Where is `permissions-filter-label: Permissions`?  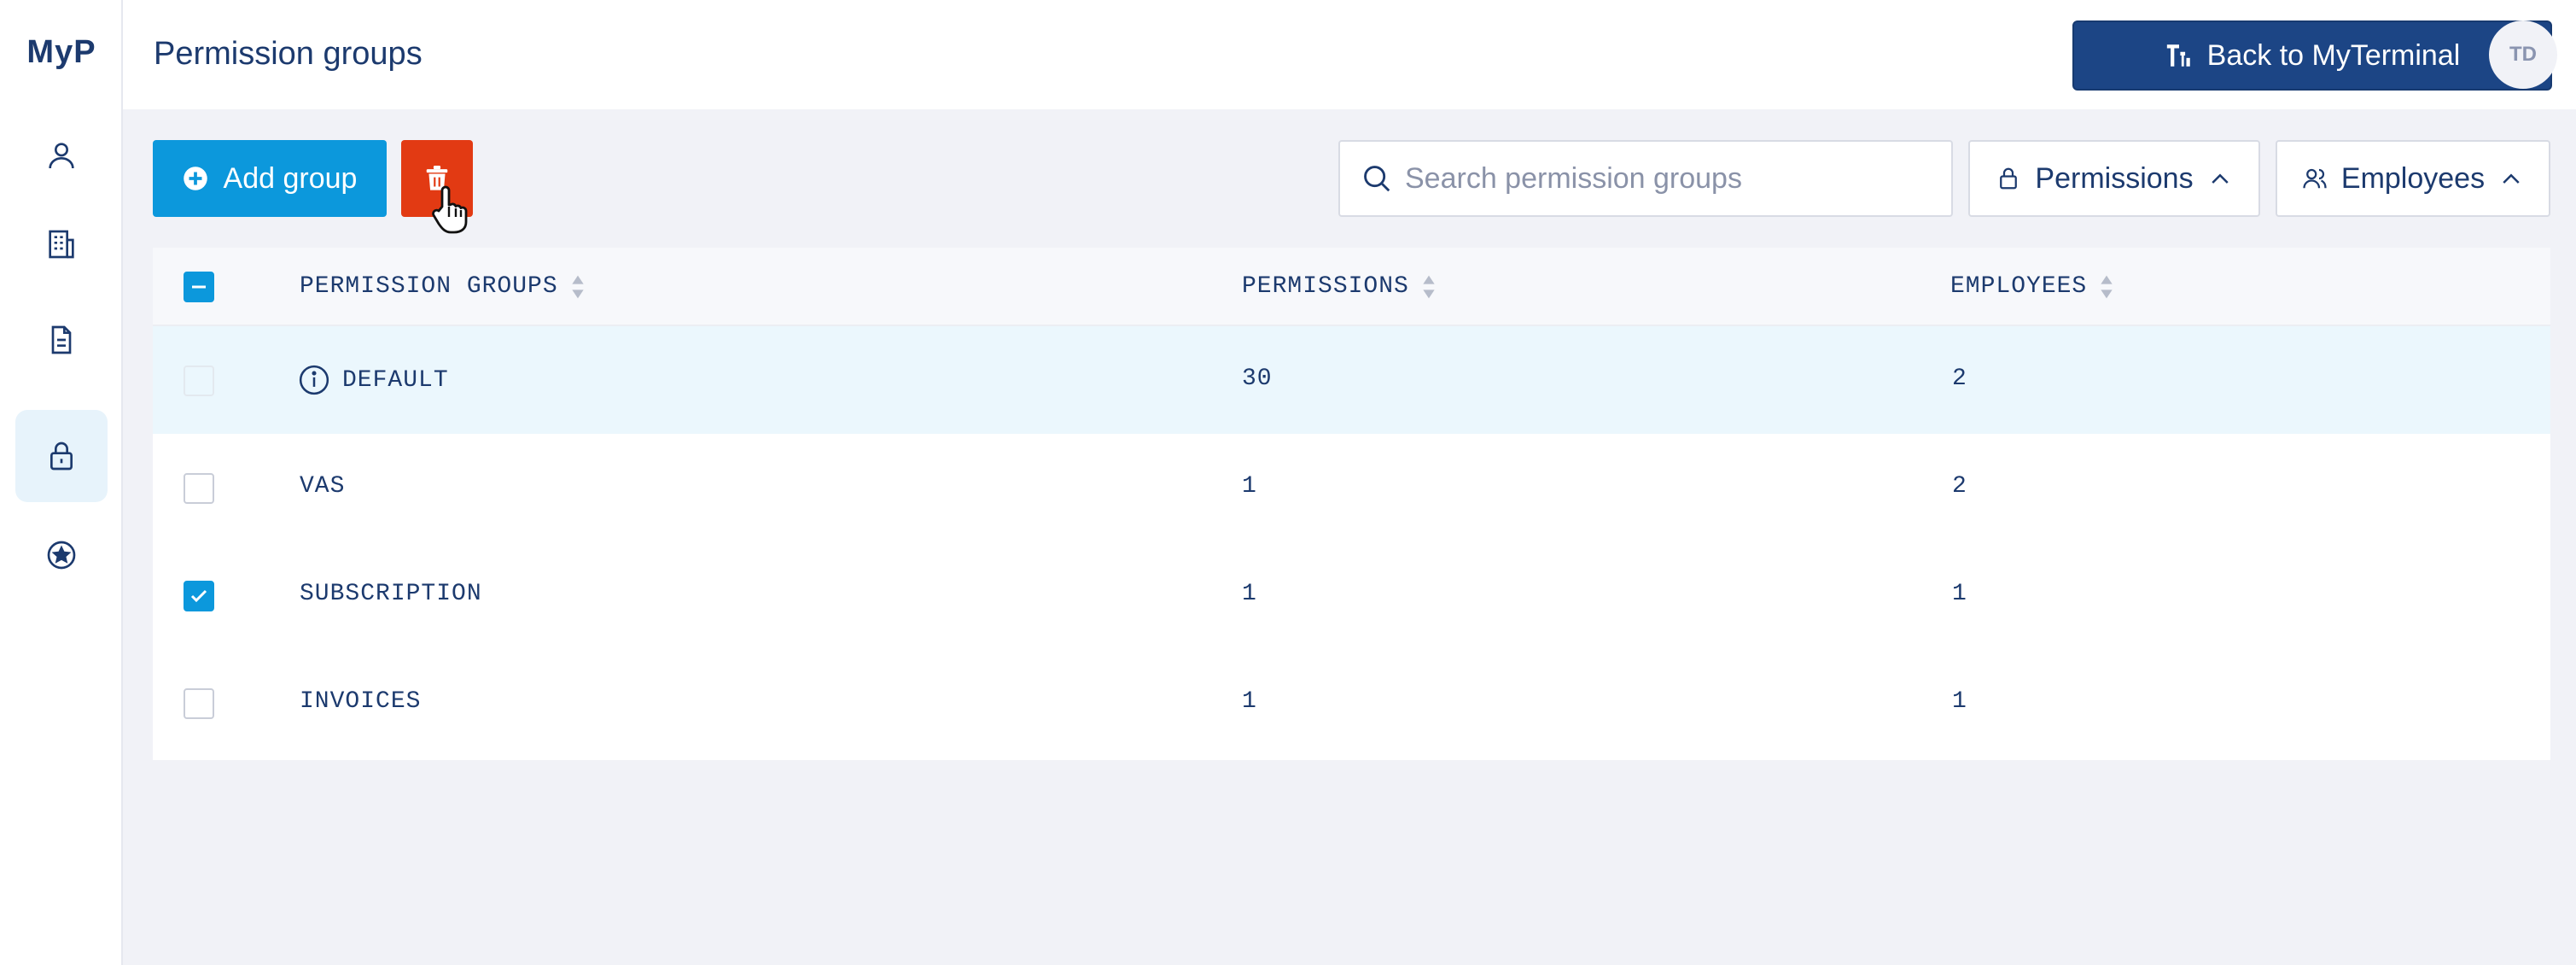 permissions-filter-label: Permissions is located at coordinates (2114, 178).